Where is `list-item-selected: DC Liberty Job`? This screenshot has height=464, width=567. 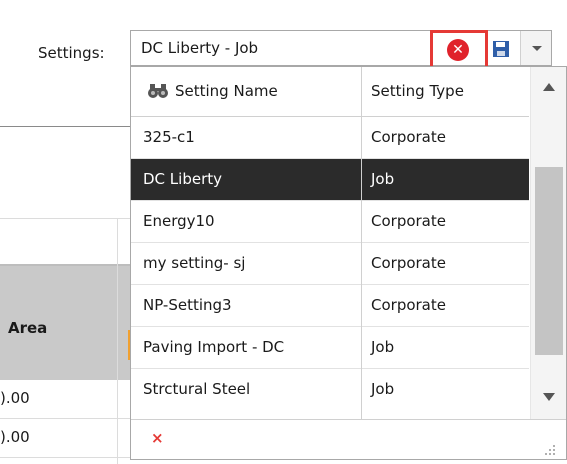 list-item-selected: DC Liberty Job is located at coordinates (330, 180).